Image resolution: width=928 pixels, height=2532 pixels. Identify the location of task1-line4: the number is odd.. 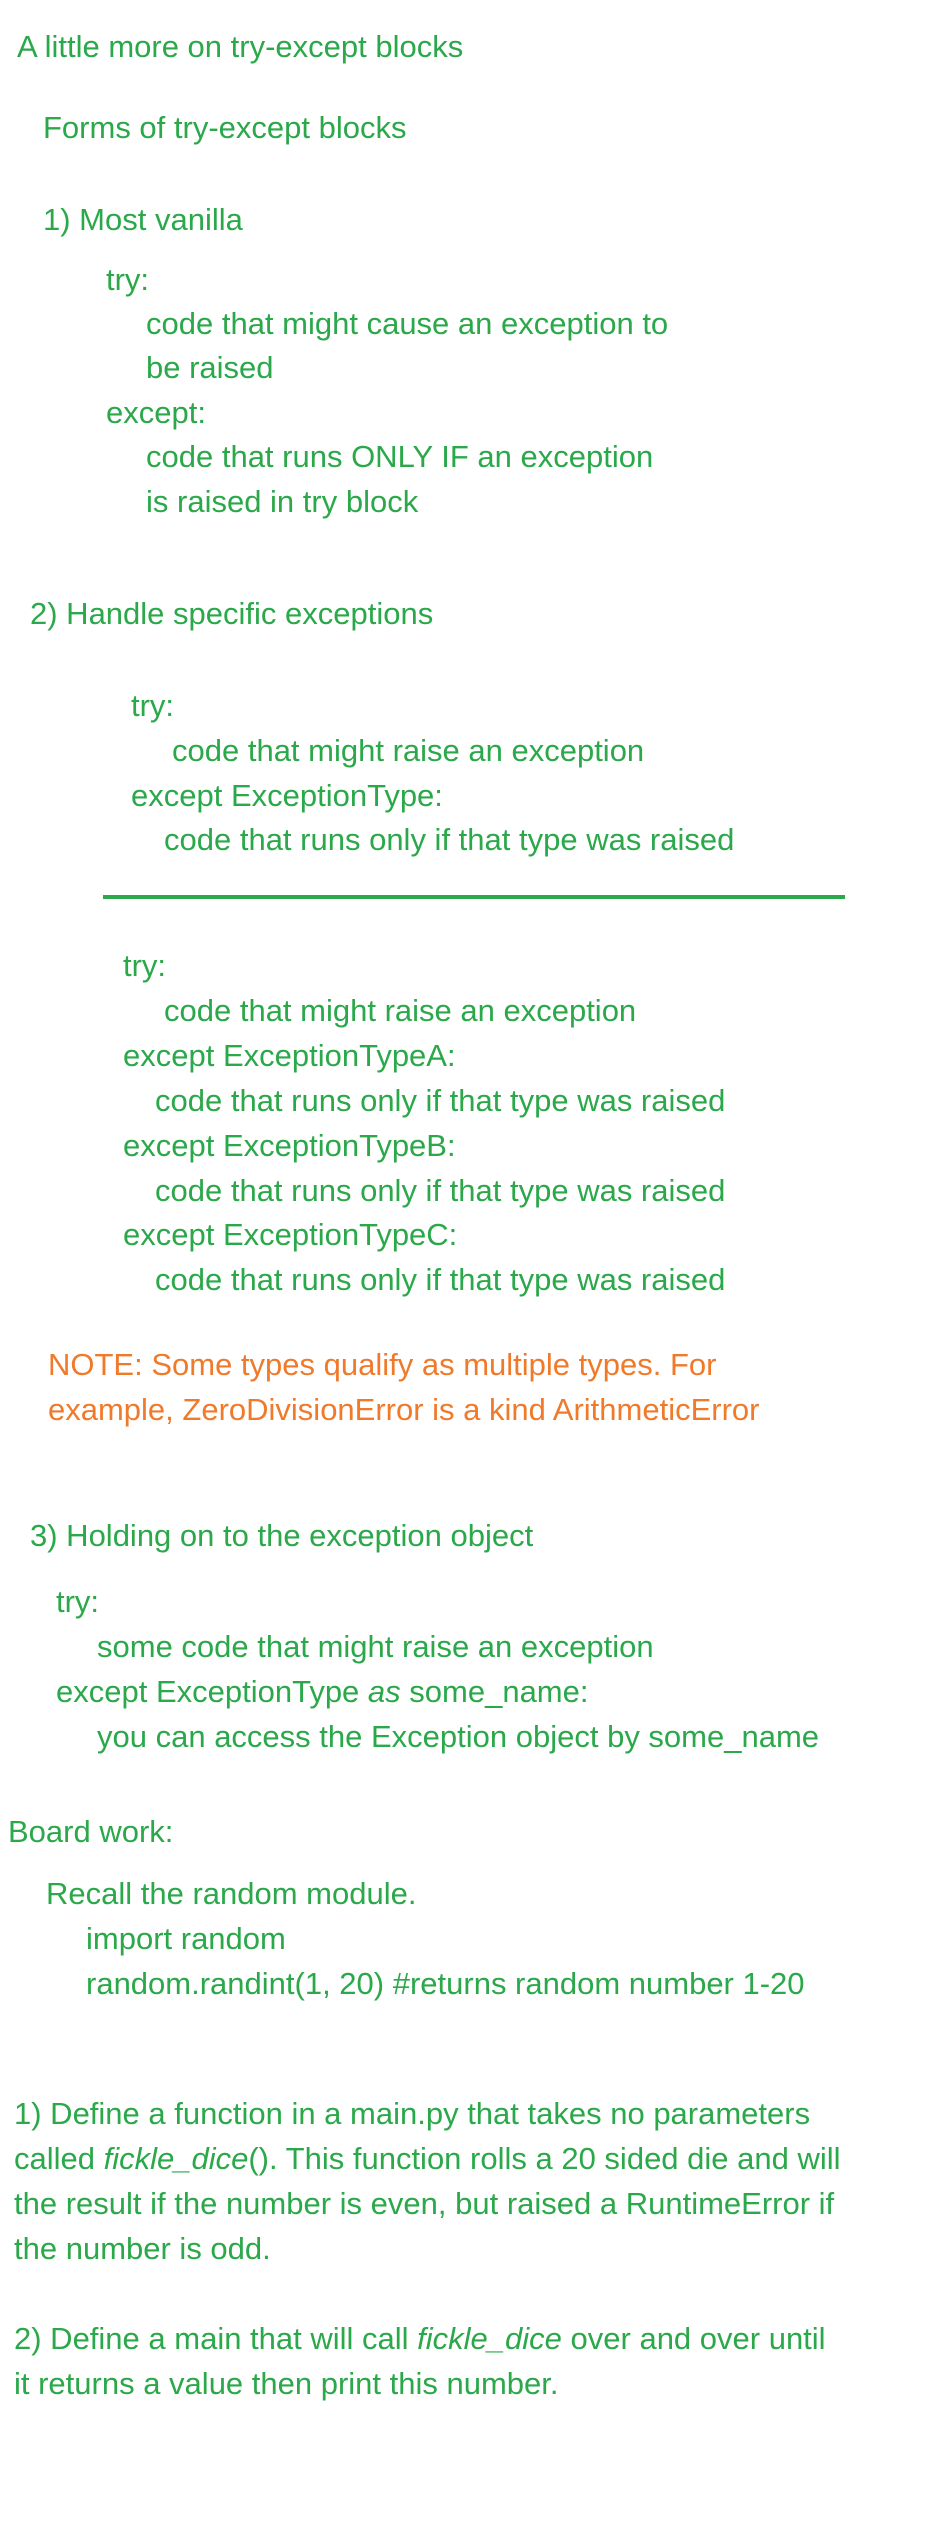
(142, 2248).